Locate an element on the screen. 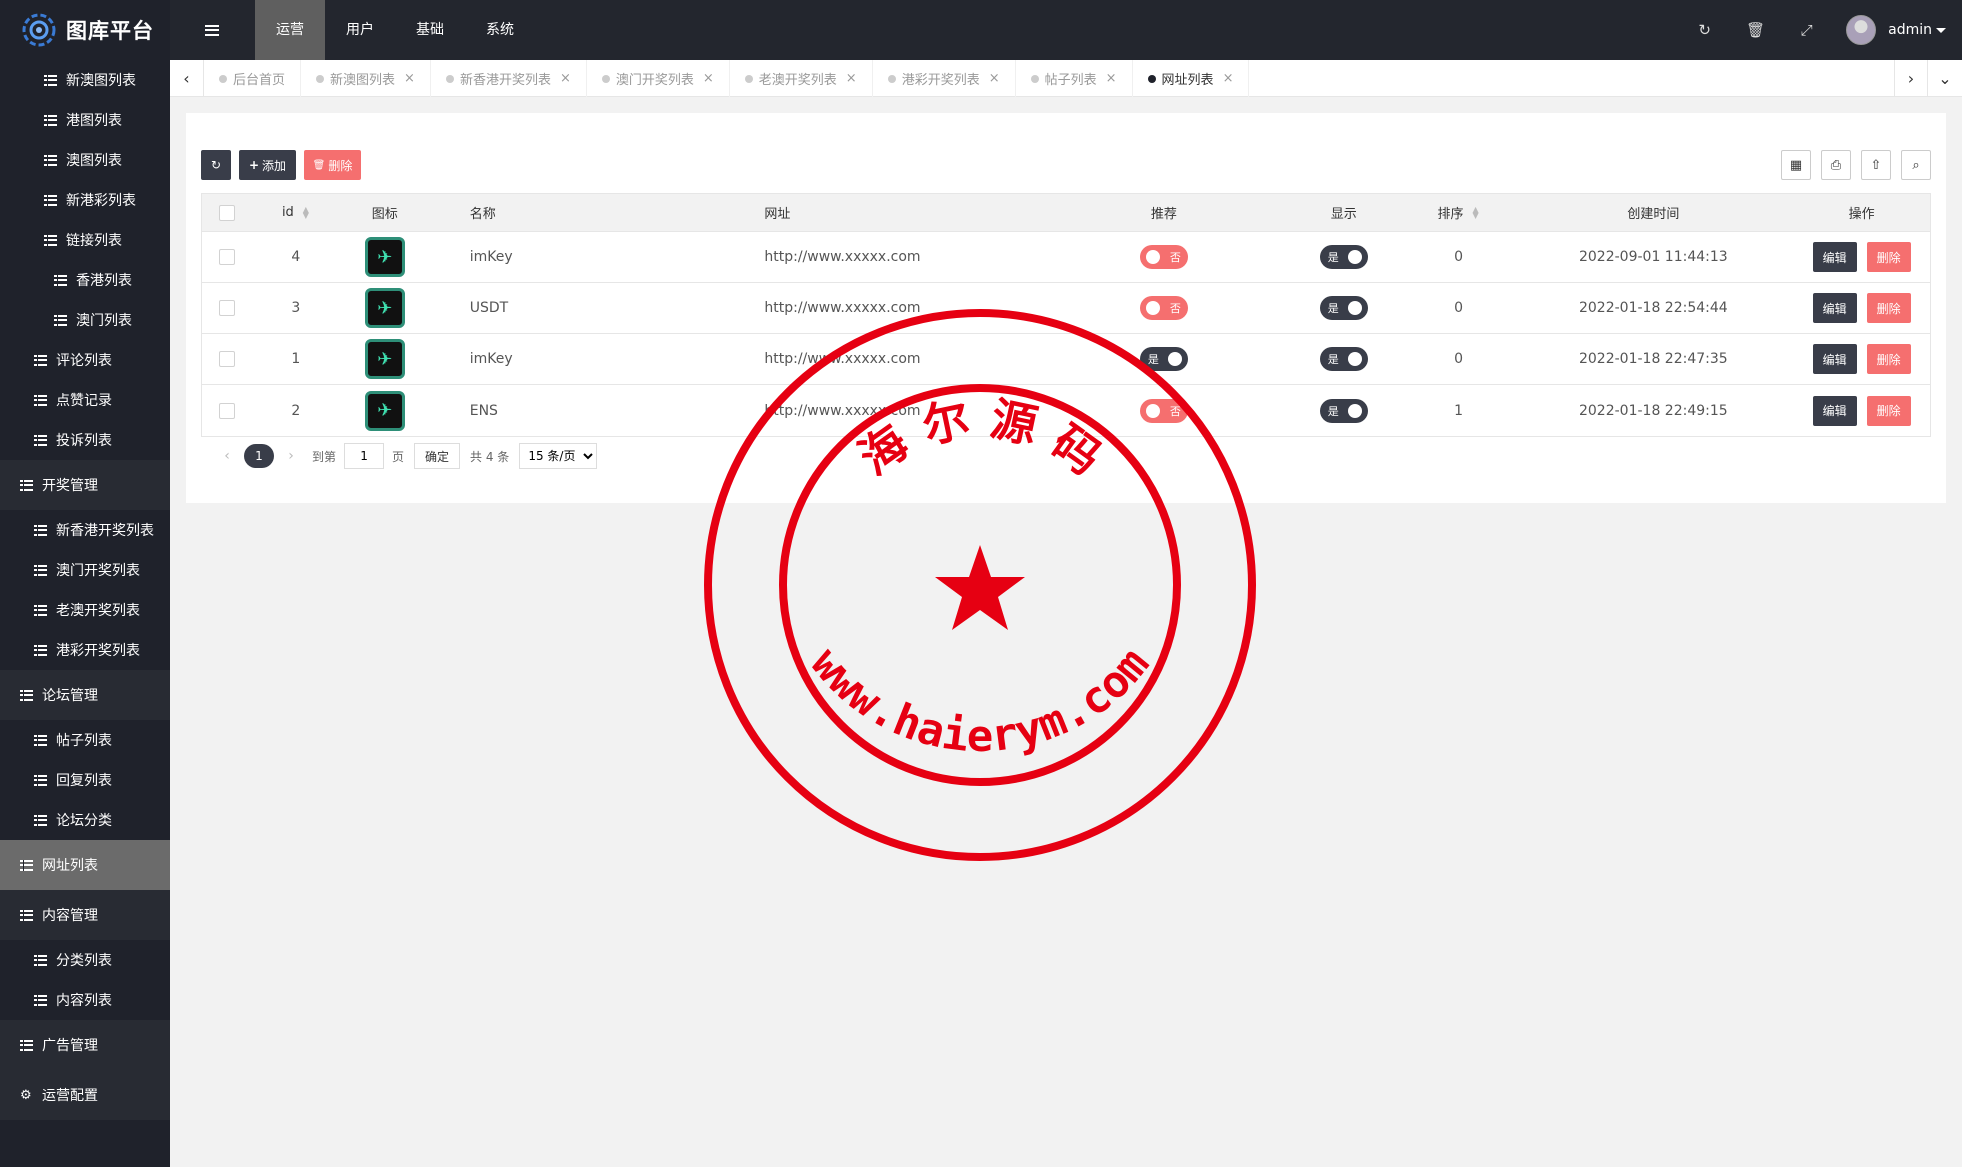 The height and width of the screenshot is (1167, 1962). top-nav-item: 运营 is located at coordinates (290, 30).